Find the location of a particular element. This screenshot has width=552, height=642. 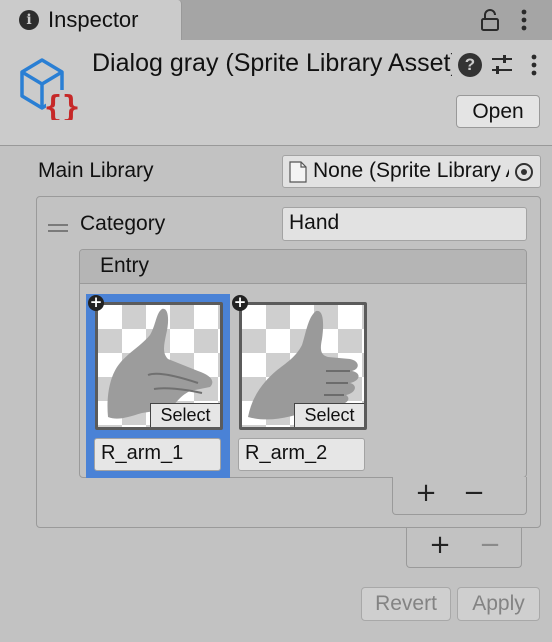

sprite-entry: Select + R_arm_1 is located at coordinates (158, 386).